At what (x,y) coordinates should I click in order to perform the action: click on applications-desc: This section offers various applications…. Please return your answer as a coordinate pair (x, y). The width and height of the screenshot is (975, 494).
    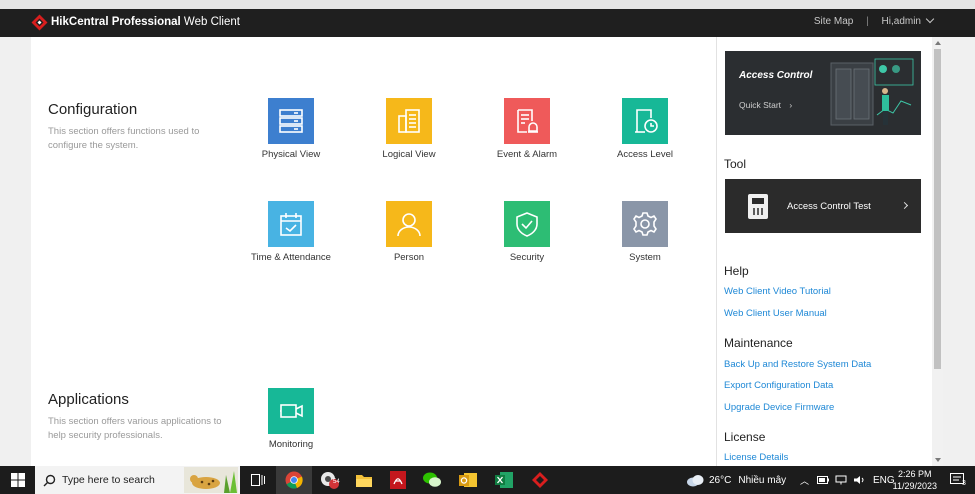
    Looking at the image, I should click on (135, 428).